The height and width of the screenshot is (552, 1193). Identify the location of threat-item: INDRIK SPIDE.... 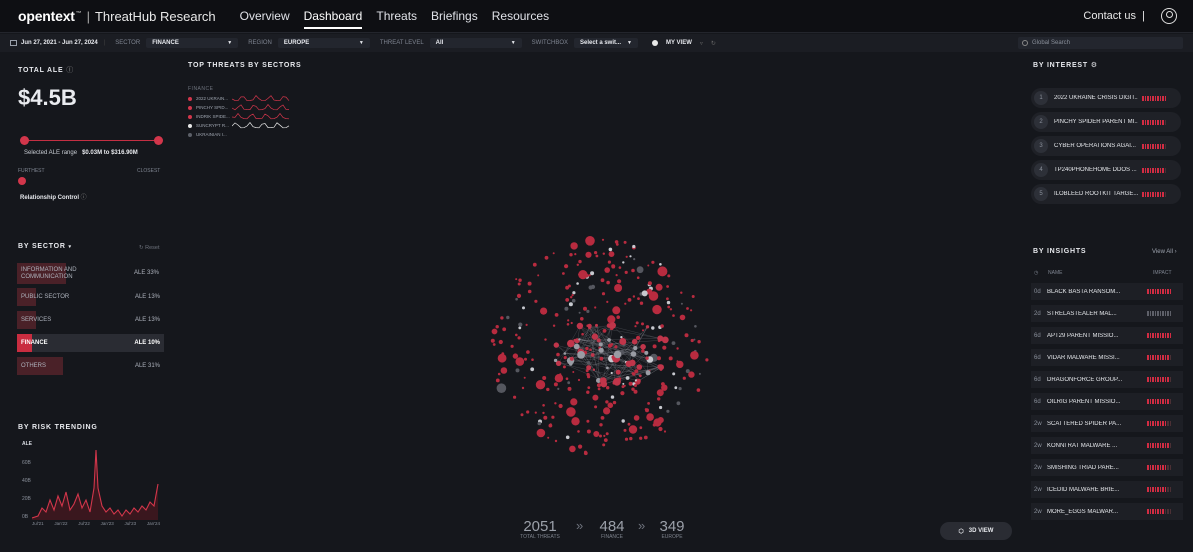
(248, 116).